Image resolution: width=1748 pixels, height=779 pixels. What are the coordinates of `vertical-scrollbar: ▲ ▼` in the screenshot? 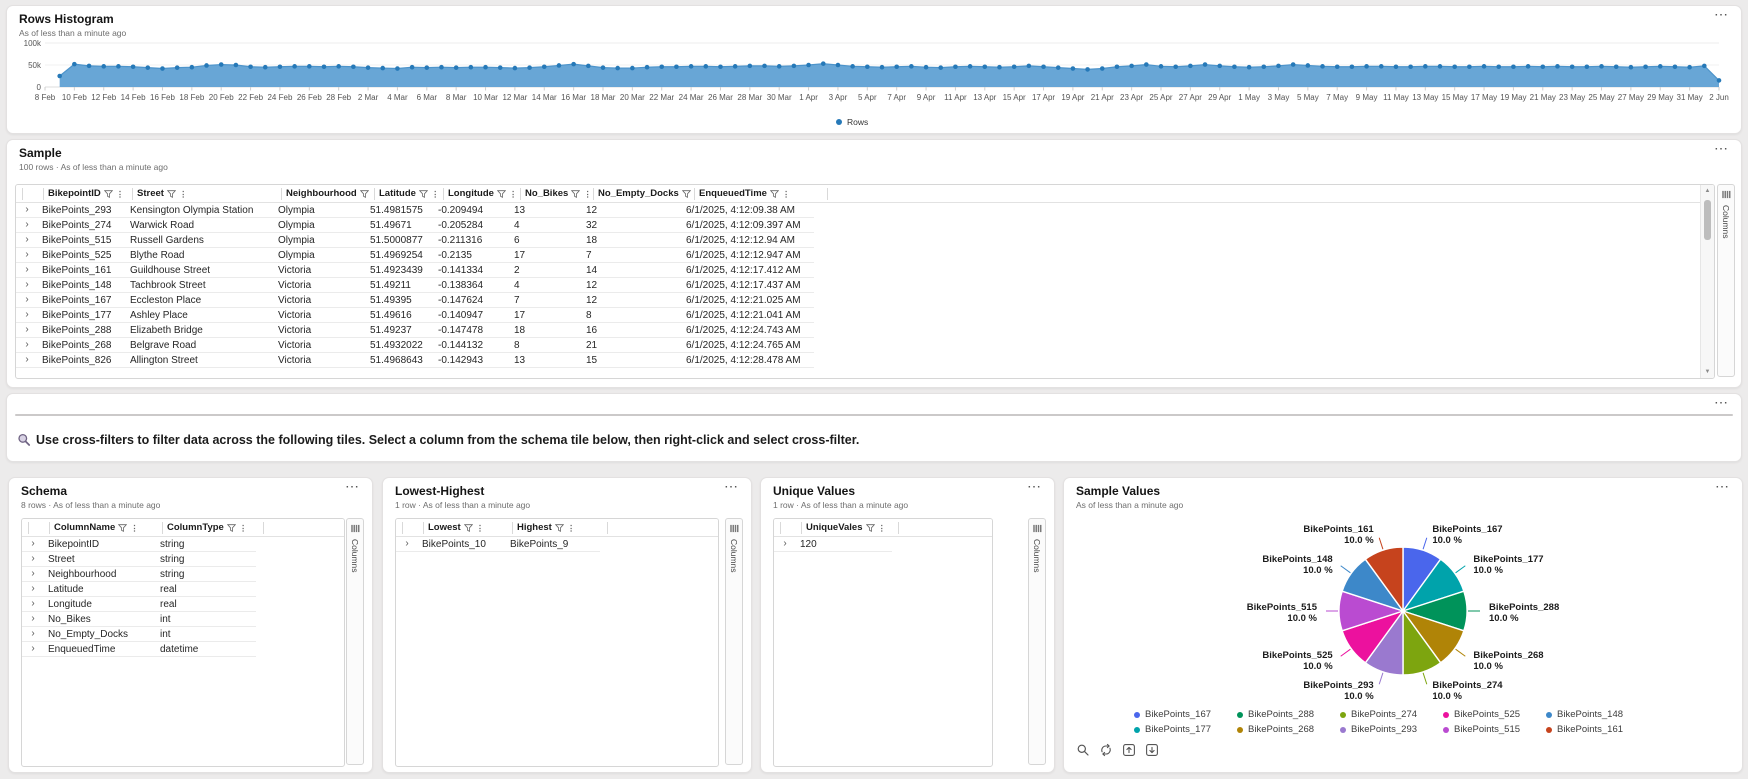 It's located at (1707, 281).